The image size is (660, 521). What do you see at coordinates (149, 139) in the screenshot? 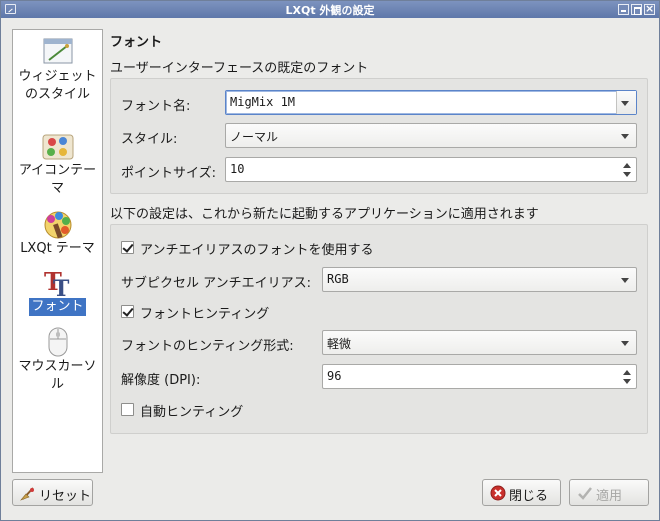
I see `style-label: スタイル:` at bounding box center [149, 139].